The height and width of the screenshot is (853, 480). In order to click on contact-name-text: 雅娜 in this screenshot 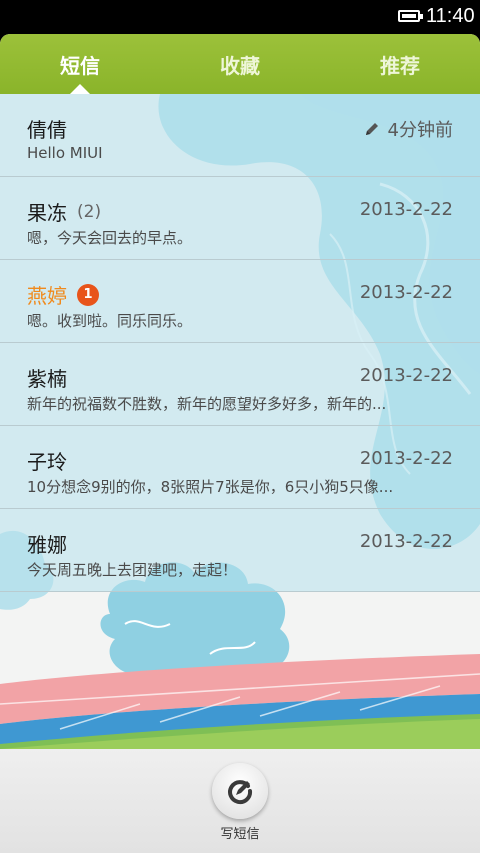, I will do `click(47, 545)`.